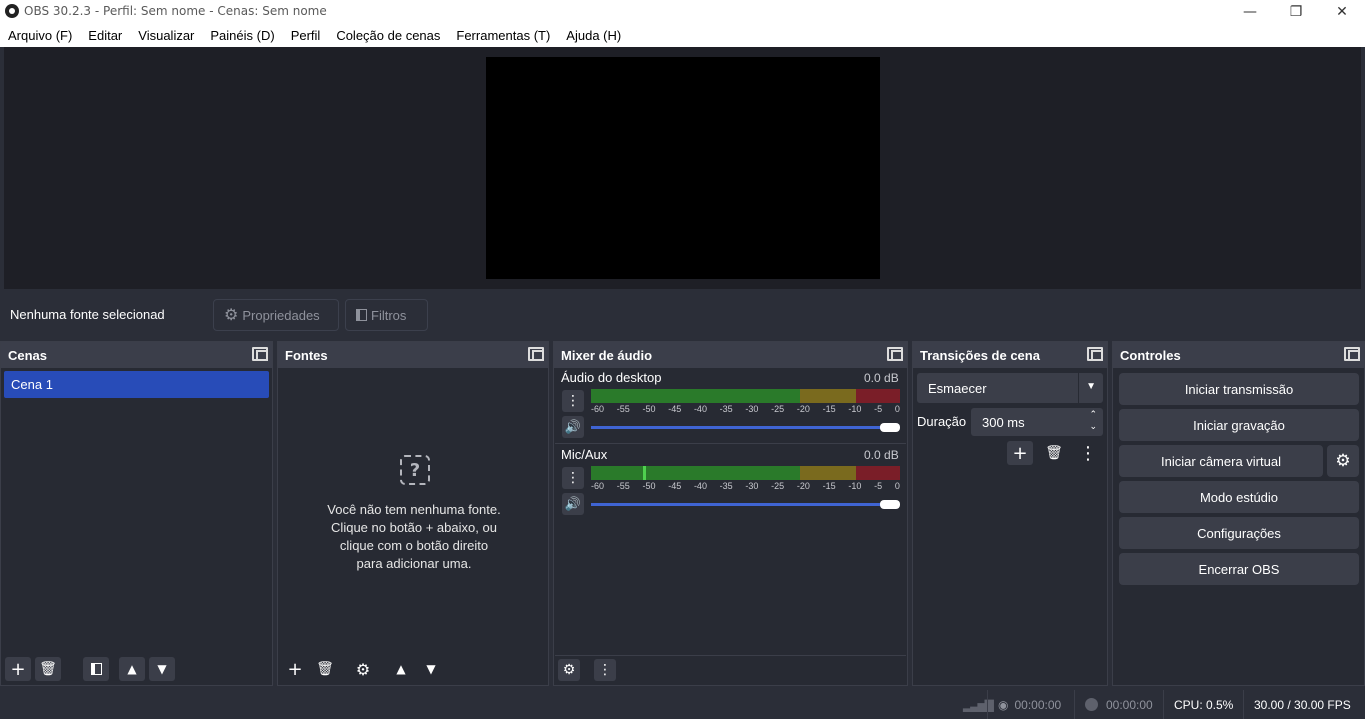 Image resolution: width=1365 pixels, height=719 pixels. I want to click on transition-menu-button: ⋮, so click(1088, 453).